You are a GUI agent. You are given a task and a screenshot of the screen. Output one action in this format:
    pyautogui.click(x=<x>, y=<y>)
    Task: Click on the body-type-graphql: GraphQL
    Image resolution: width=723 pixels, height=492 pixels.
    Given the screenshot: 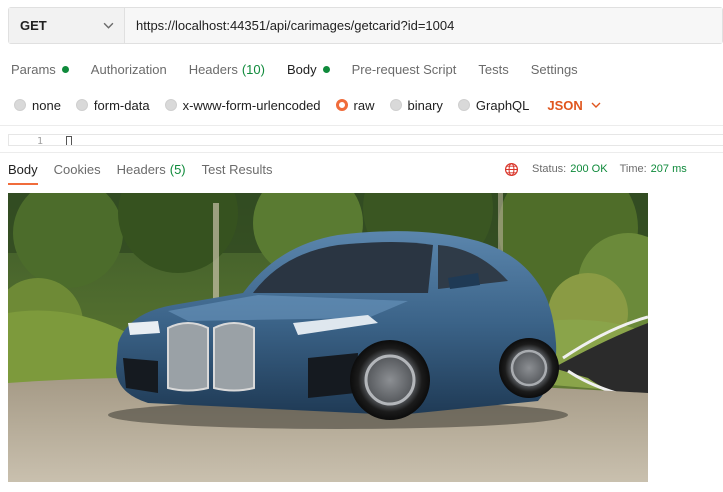 What is the action you would take?
    pyautogui.click(x=493, y=105)
    